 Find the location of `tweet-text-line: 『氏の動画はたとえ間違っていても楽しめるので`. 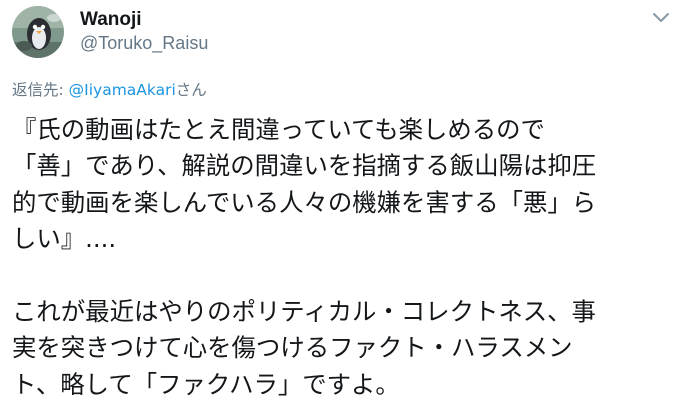

tweet-text-line: 『氏の動画はたとえ間違っていても楽しめるので is located at coordinates (278, 129).